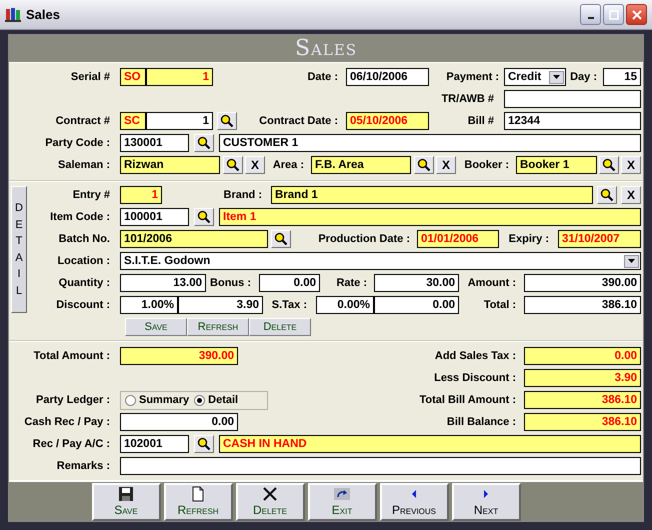 The image size is (652, 530). Describe the element at coordinates (71, 444) in the screenshot. I see `field-label: Rec / Pay A/C :` at that location.